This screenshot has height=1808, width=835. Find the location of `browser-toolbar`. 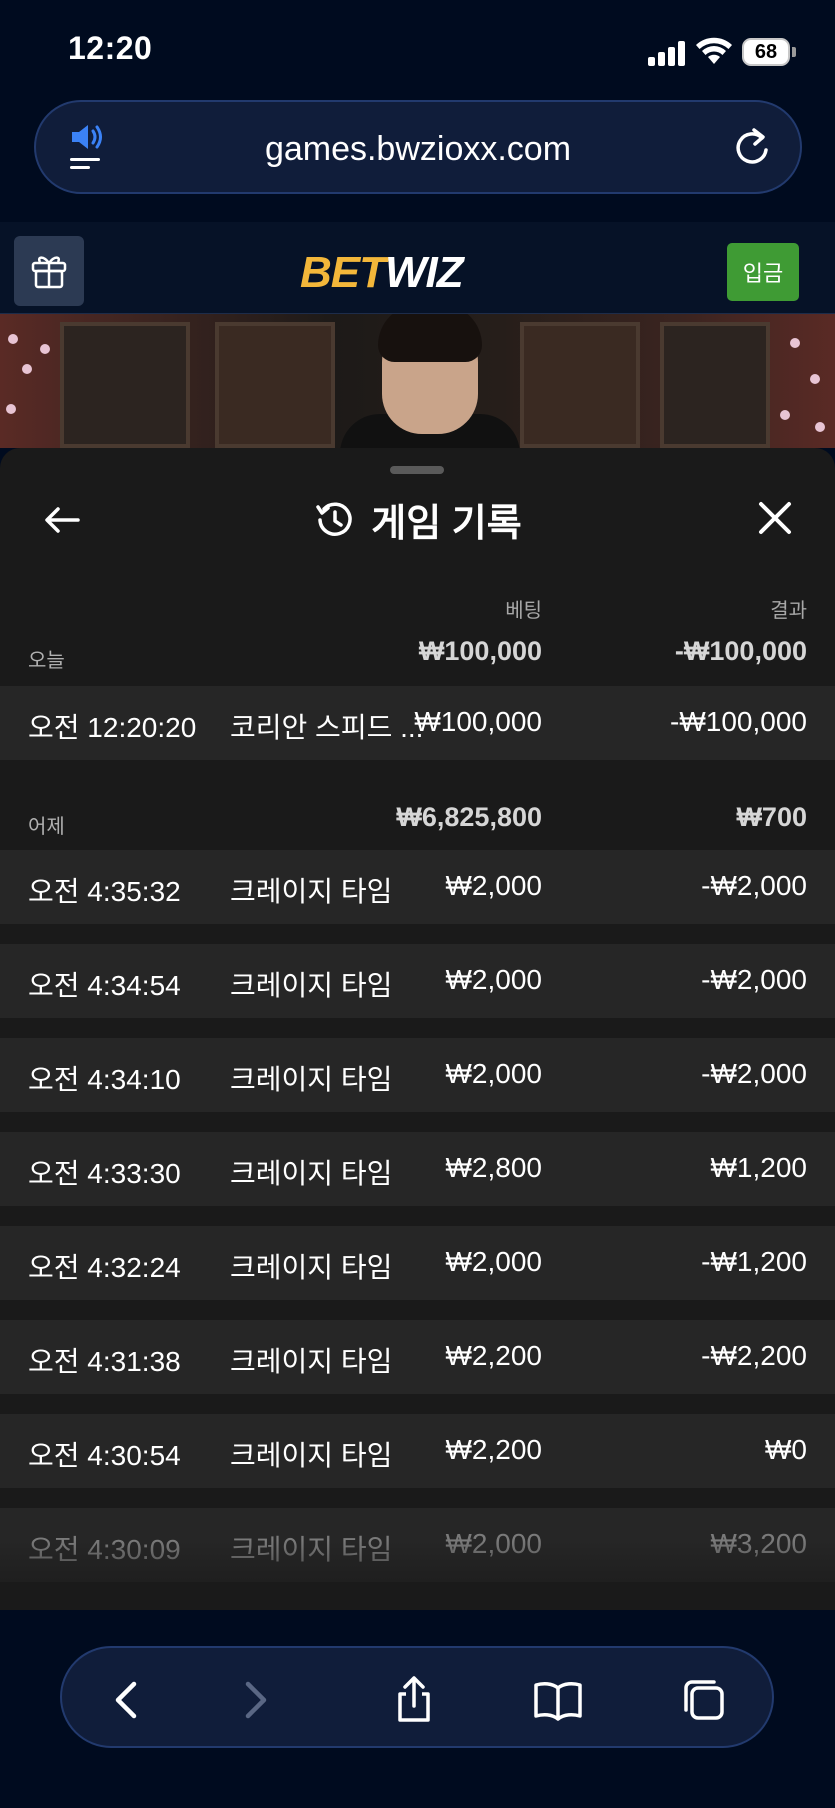

browser-toolbar is located at coordinates (417, 1697).